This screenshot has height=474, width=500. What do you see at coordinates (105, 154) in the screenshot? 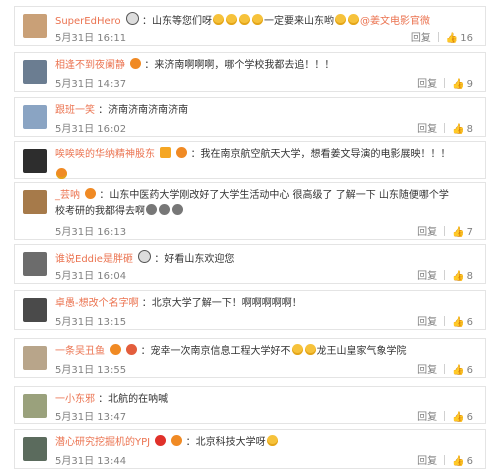
I see `username-link: 唉唉唉的华纳精神股东` at bounding box center [105, 154].